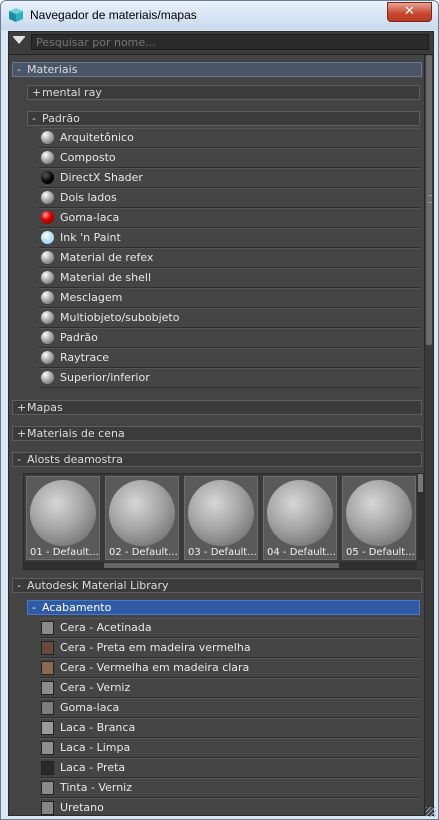 The width and height of the screenshot is (439, 820). Describe the element at coordinates (217, 433) in the screenshot. I see `group-materiais-de-cena: +Materiais de cena` at that location.